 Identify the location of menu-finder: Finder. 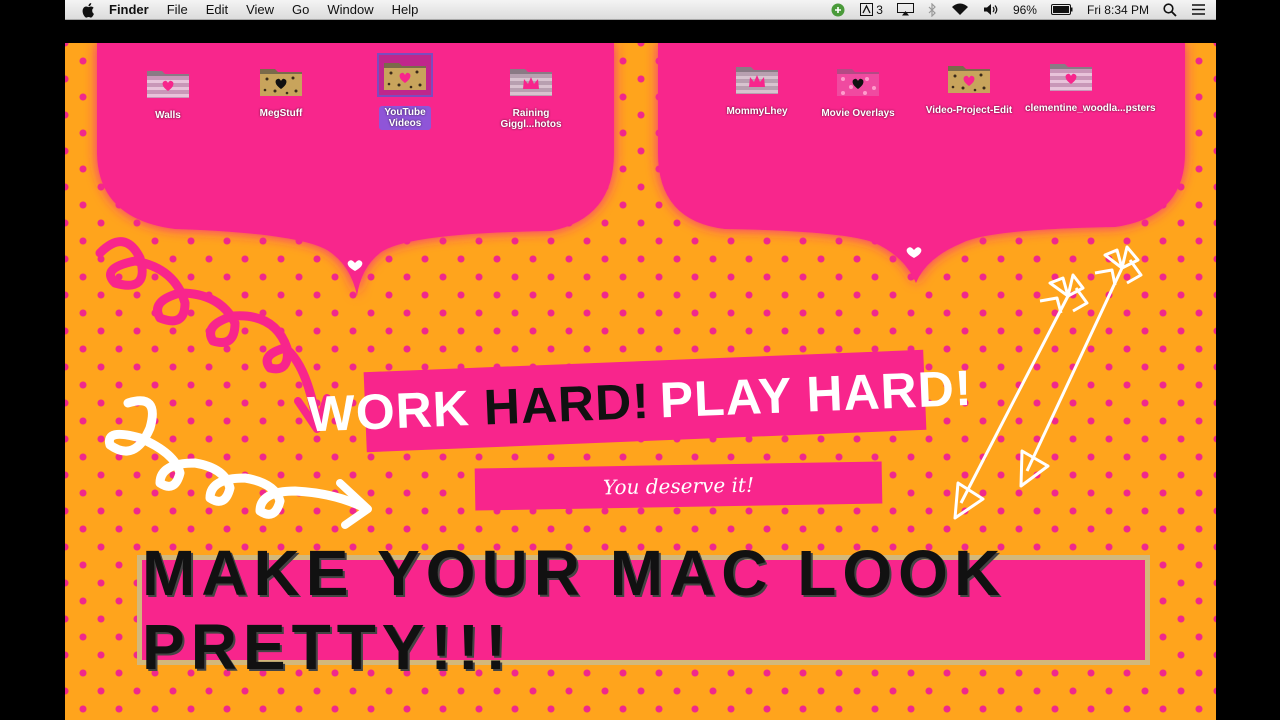
(129, 9).